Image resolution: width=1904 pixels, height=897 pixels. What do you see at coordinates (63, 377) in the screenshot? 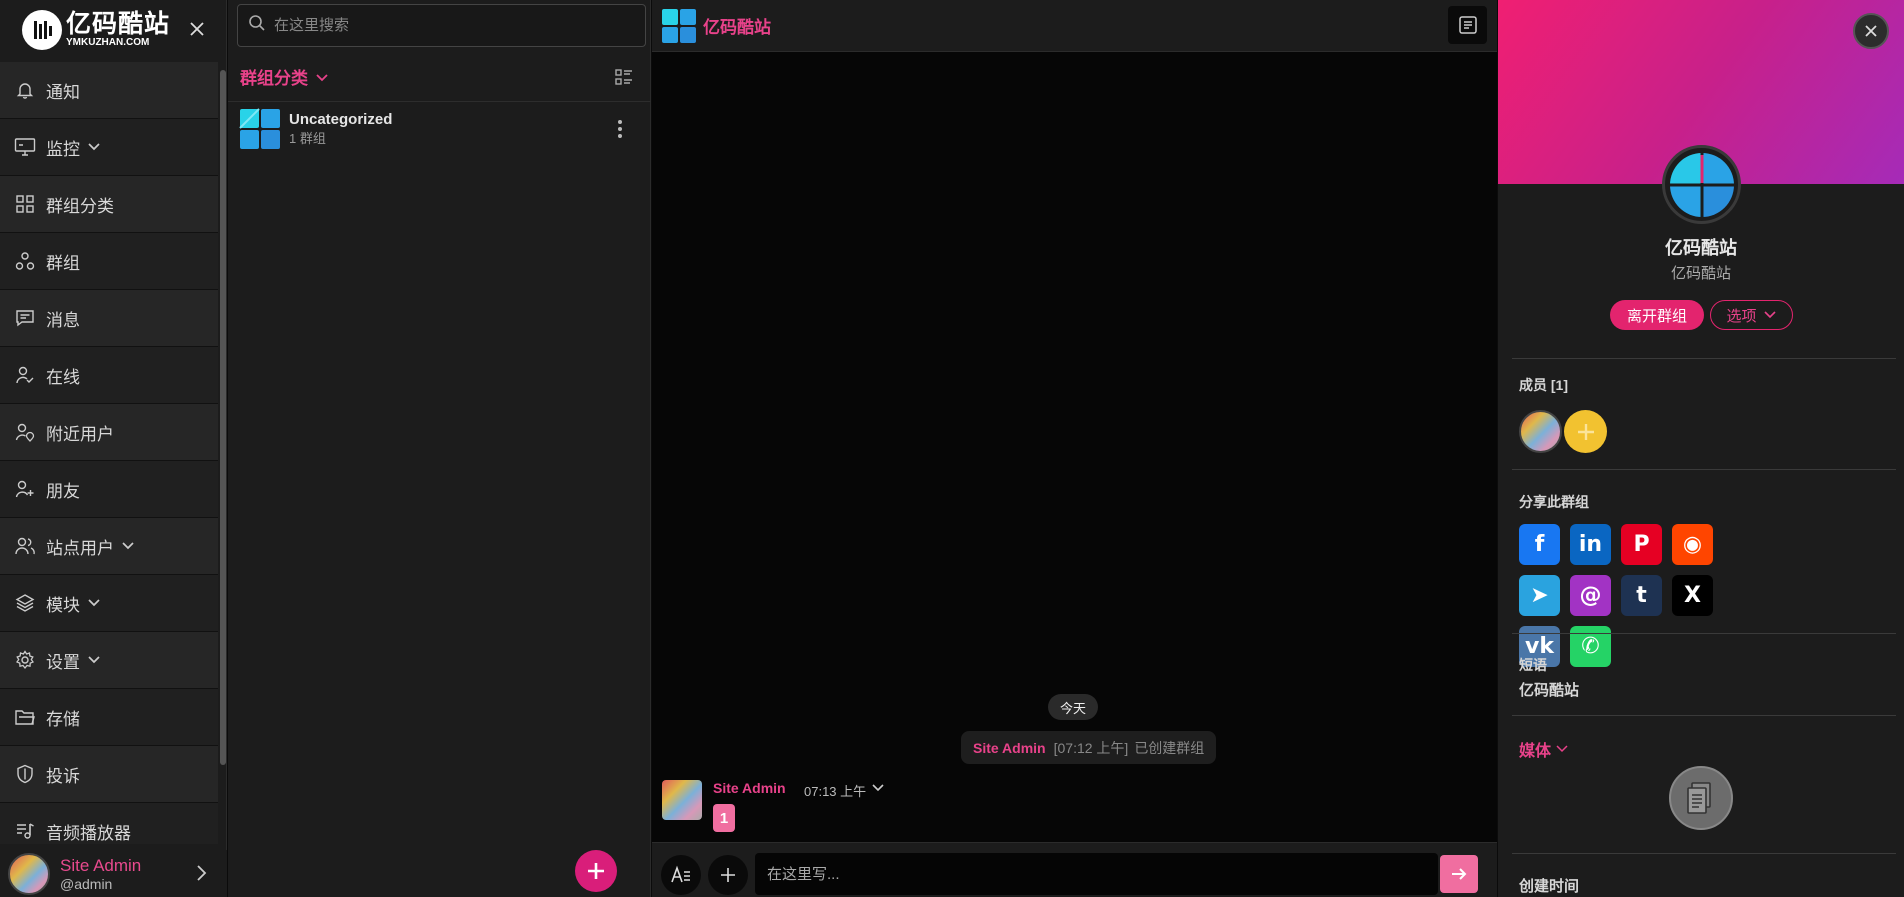
I see `sidebar-item-label: 在线` at bounding box center [63, 377].